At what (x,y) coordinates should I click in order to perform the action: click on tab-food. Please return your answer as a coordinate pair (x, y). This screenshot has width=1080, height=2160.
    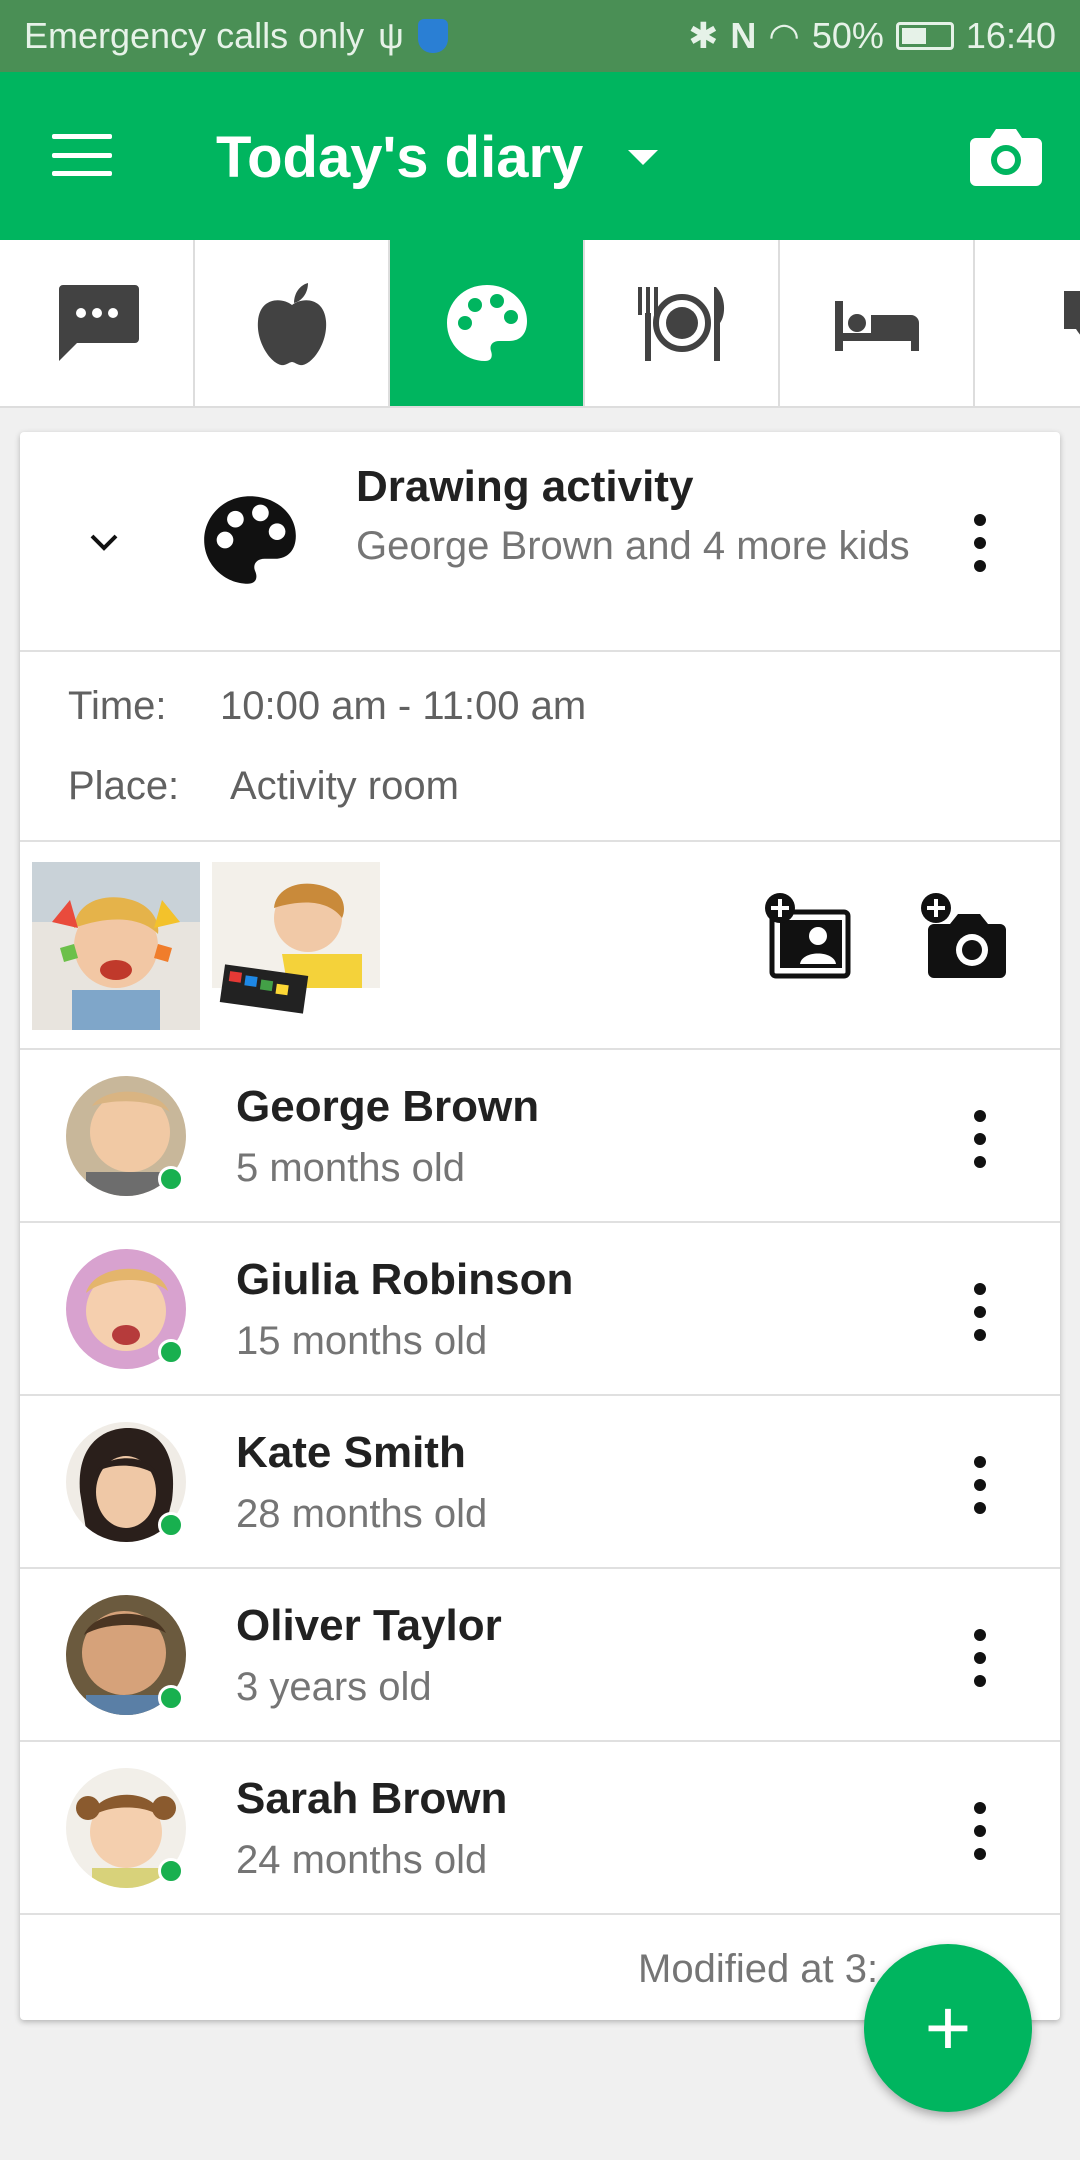
    Looking at the image, I should click on (292, 323).